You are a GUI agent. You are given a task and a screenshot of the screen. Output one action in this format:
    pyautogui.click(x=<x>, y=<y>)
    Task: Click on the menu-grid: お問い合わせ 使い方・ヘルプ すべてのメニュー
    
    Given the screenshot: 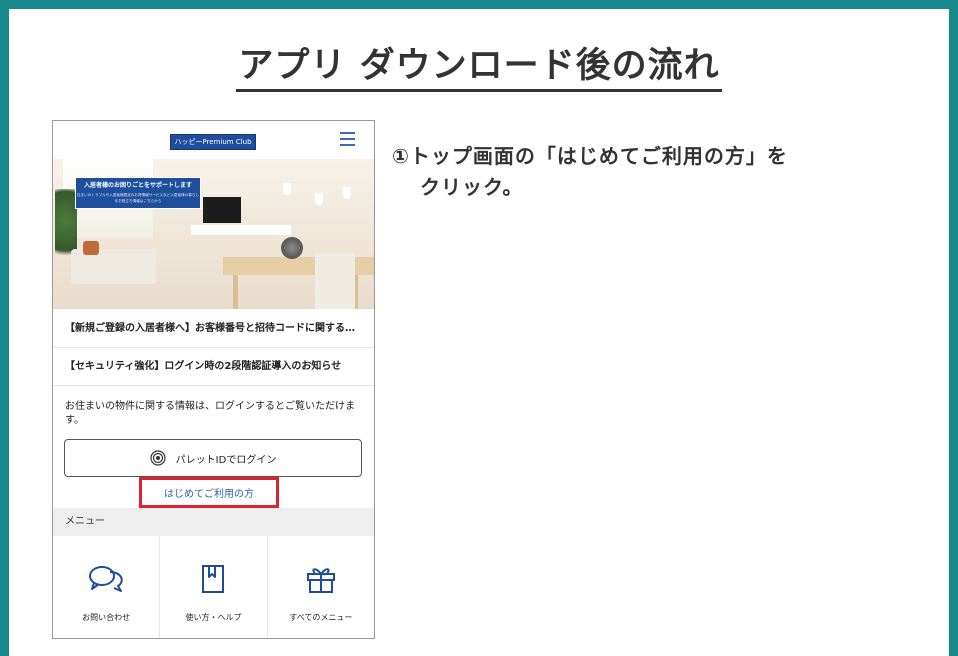 What is the action you would take?
    pyautogui.click(x=213, y=587)
    